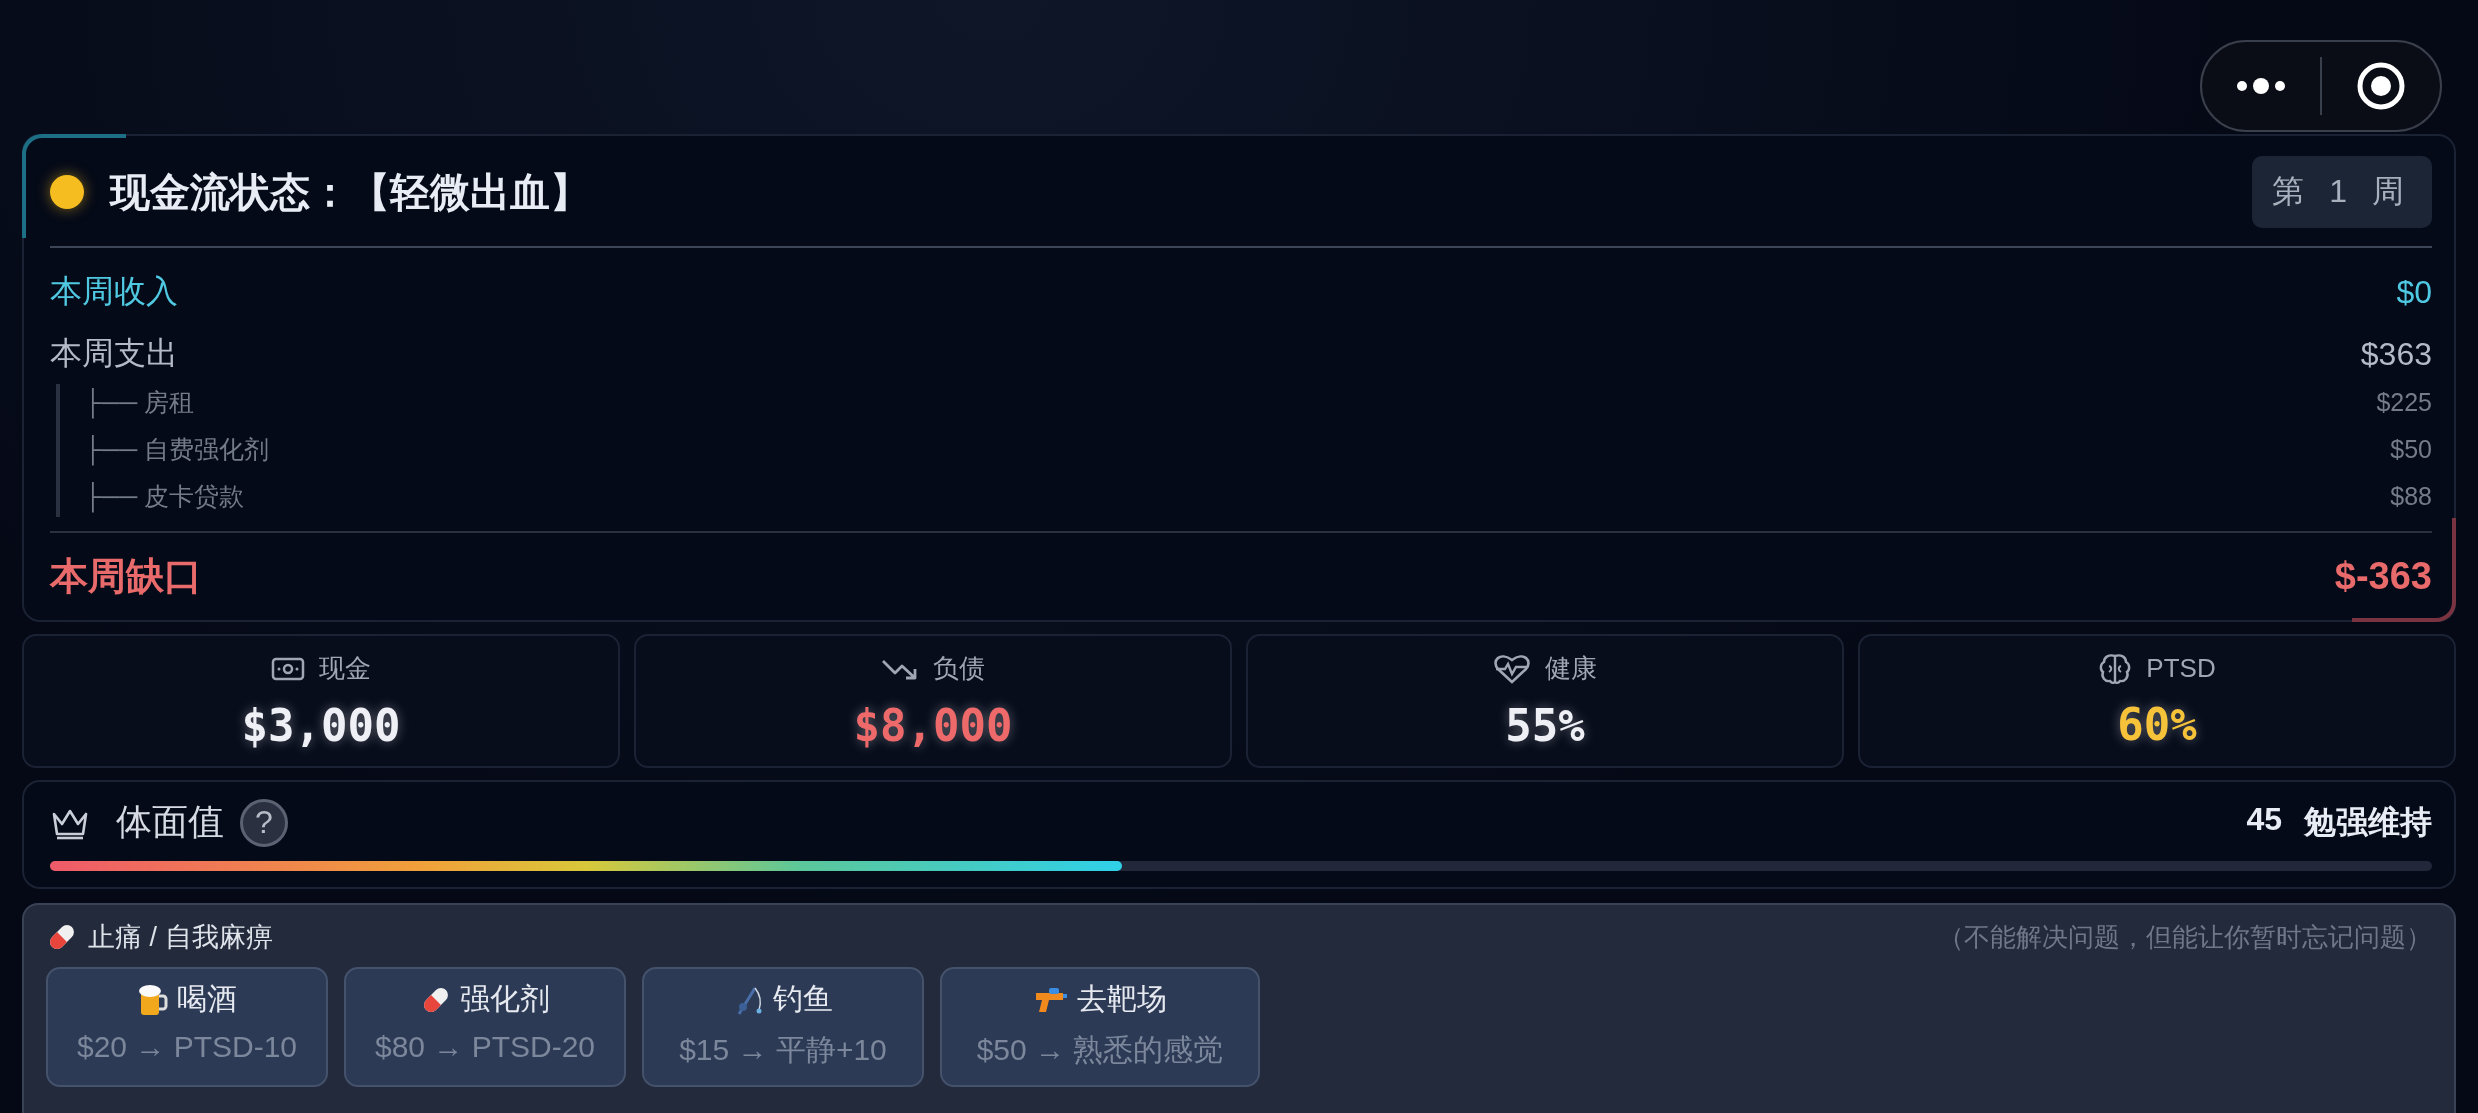  I want to click on stat-value: 60%, so click(2157, 724).